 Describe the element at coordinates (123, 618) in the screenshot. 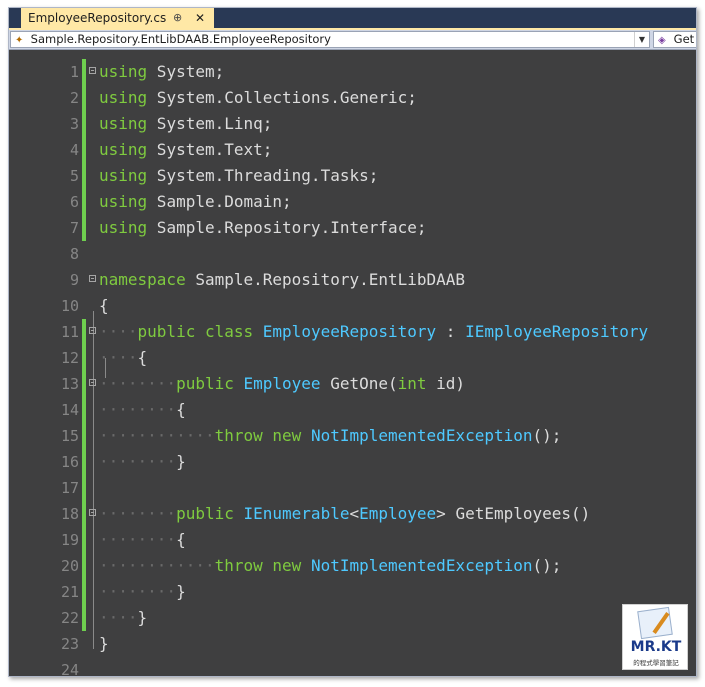

I see `code-text: ····}` at that location.